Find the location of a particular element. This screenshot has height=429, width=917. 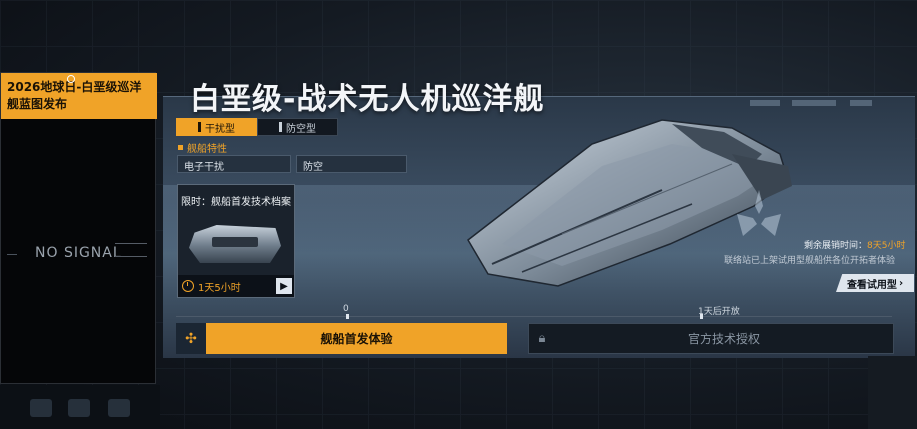

video-feed-panel: 2026地球日-白垩级巡洋舰蓝图发布 NO SIGNAL is located at coordinates (78, 228).